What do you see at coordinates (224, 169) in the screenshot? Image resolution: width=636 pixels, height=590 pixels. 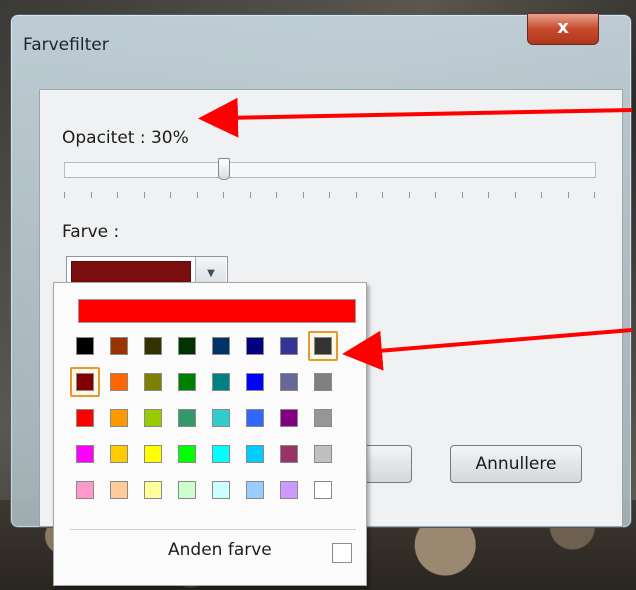 I see `opacity-slider-thumb` at bounding box center [224, 169].